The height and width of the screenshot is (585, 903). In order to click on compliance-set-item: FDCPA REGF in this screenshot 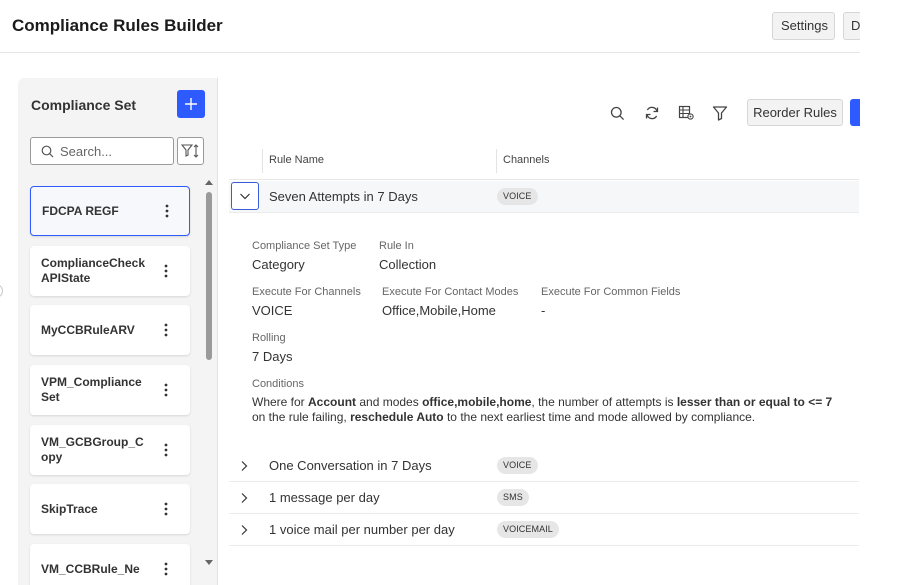, I will do `click(110, 211)`.